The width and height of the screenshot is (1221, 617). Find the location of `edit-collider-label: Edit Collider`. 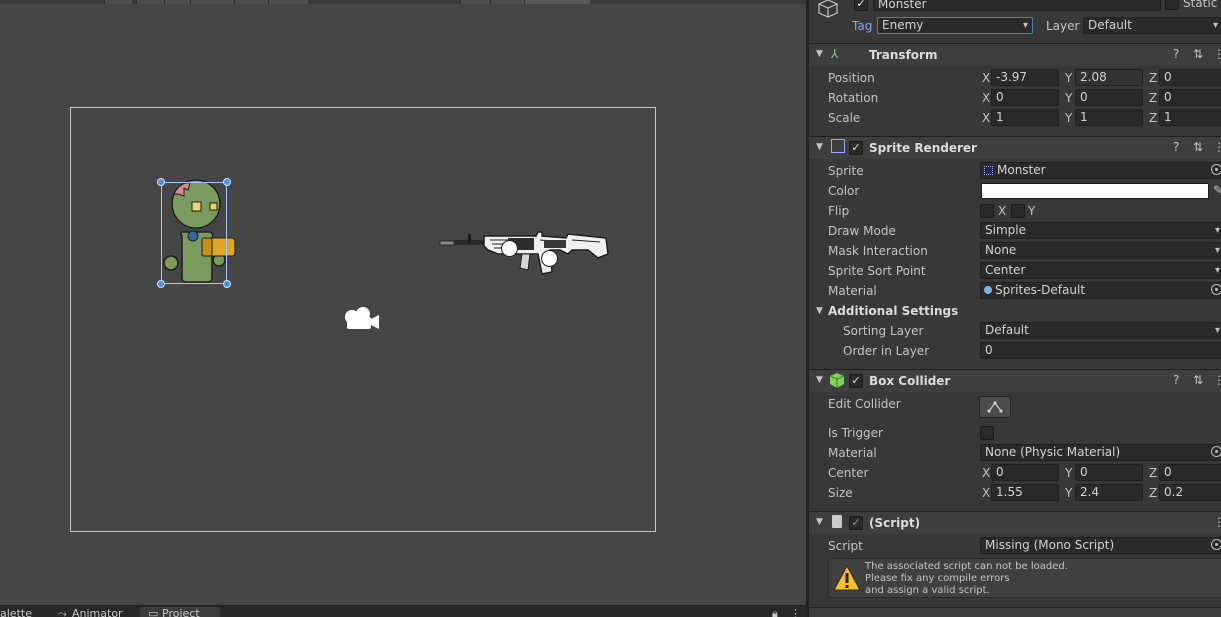

edit-collider-label: Edit Collider is located at coordinates (864, 404).